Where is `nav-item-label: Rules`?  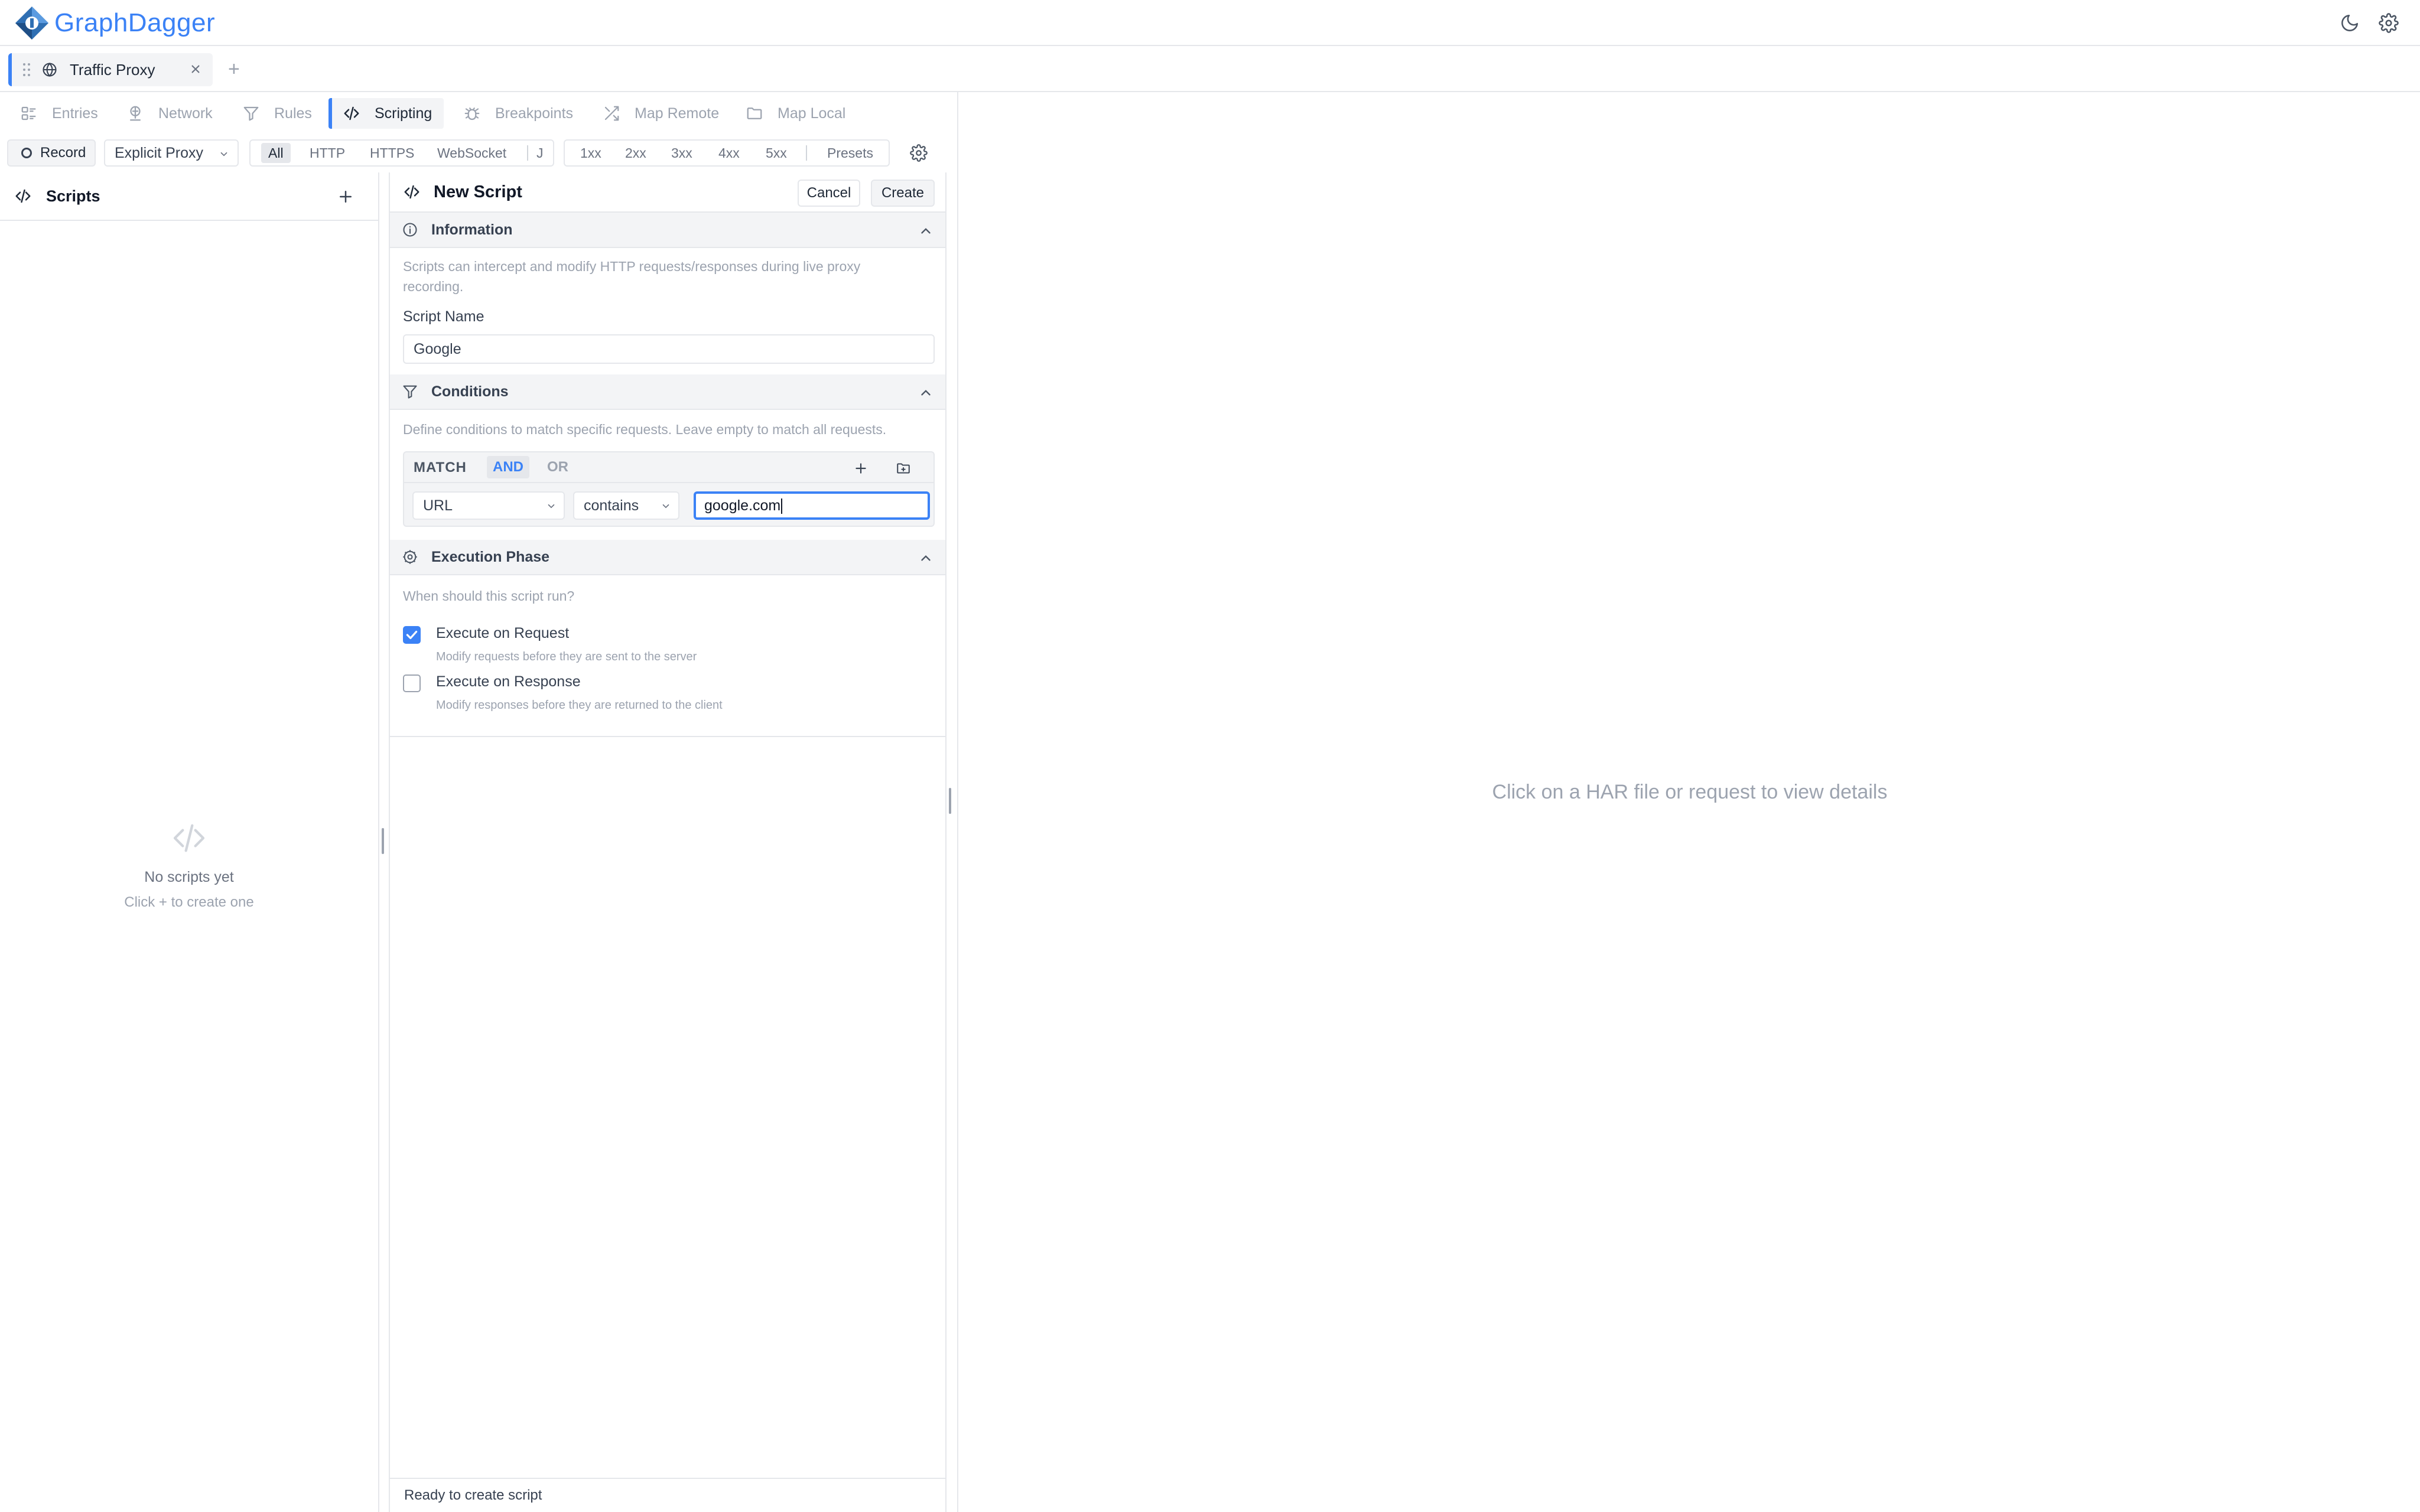 nav-item-label: Rules is located at coordinates (293, 113).